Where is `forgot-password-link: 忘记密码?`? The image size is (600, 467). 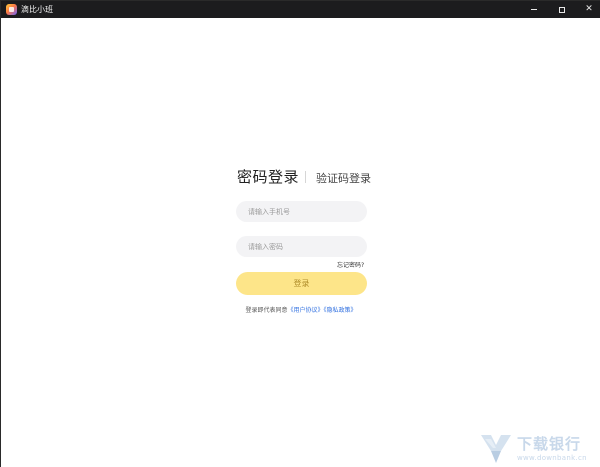
forgot-password-link: 忘记密码? is located at coordinates (350, 264).